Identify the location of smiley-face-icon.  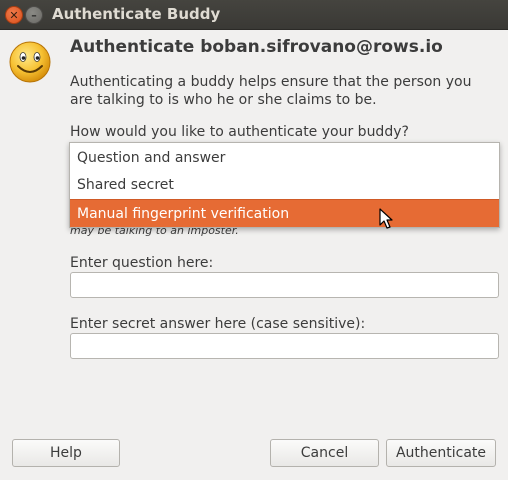
(30, 62).